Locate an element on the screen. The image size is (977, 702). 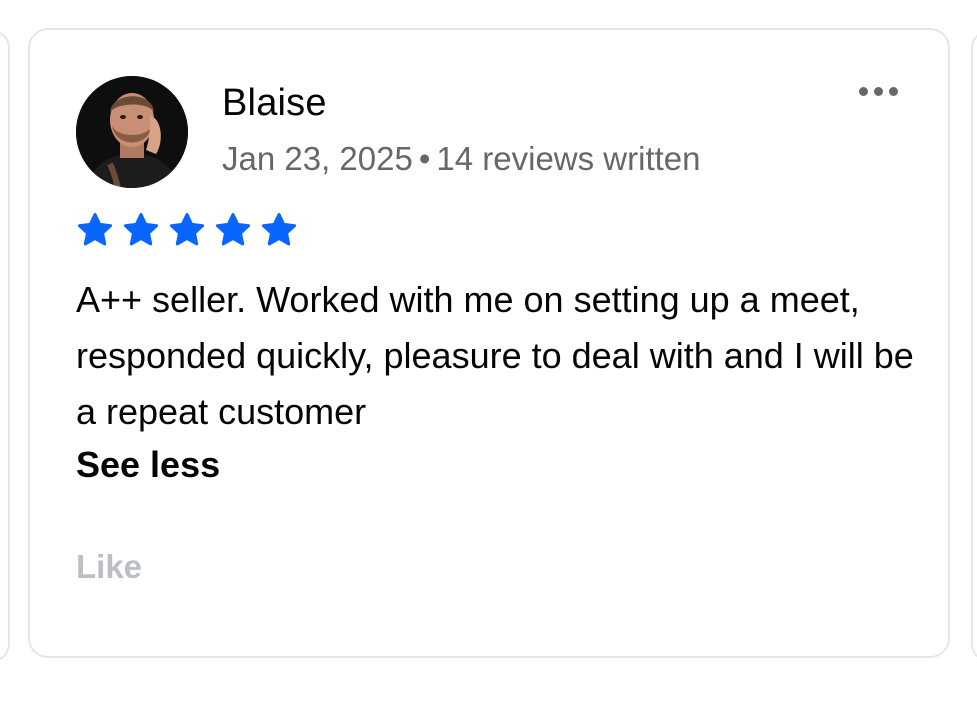
more-horizontal-icon is located at coordinates (863, 91).